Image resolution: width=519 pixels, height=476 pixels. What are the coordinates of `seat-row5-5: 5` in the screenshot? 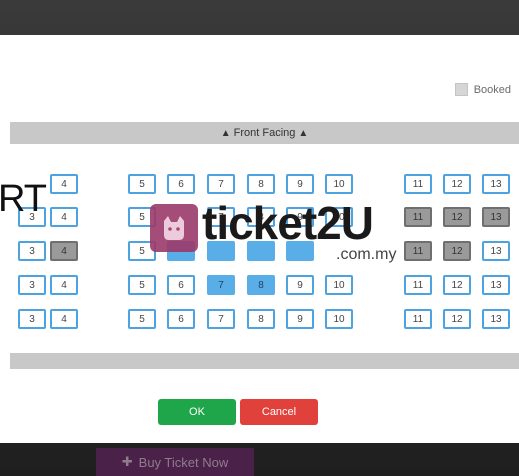 It's located at (142, 319).